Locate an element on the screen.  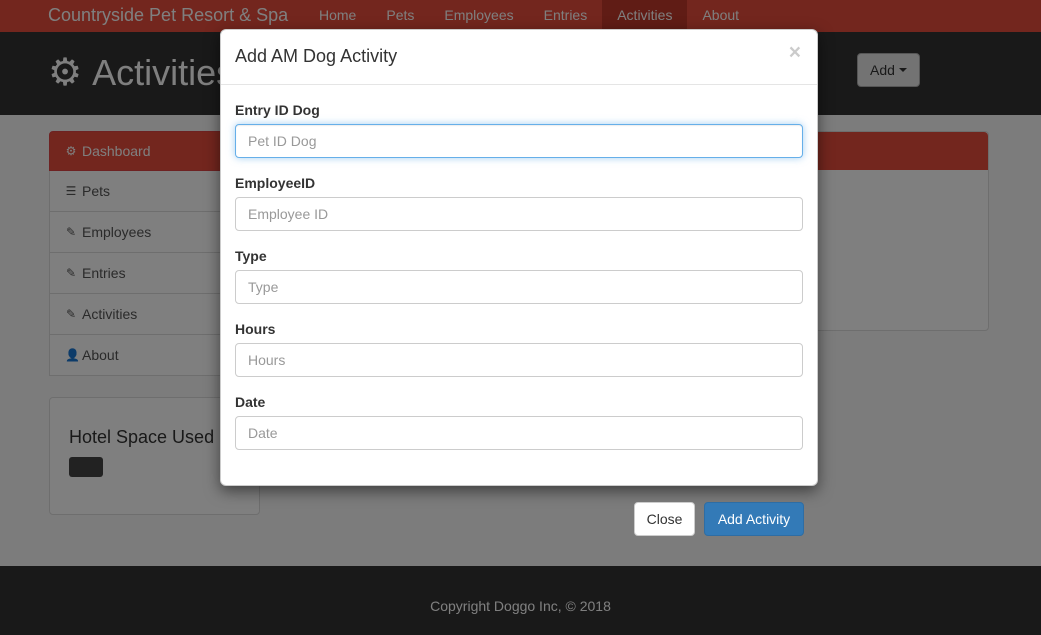
type-label: Type is located at coordinates (251, 256).